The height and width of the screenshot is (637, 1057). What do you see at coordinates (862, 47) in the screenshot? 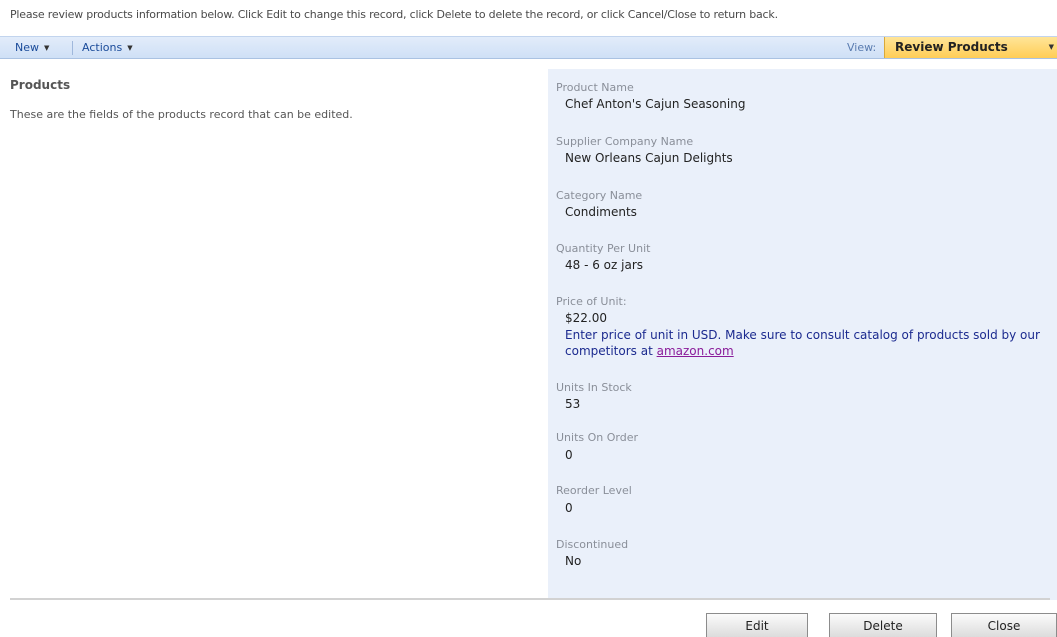
I see `view-label: View:` at bounding box center [862, 47].